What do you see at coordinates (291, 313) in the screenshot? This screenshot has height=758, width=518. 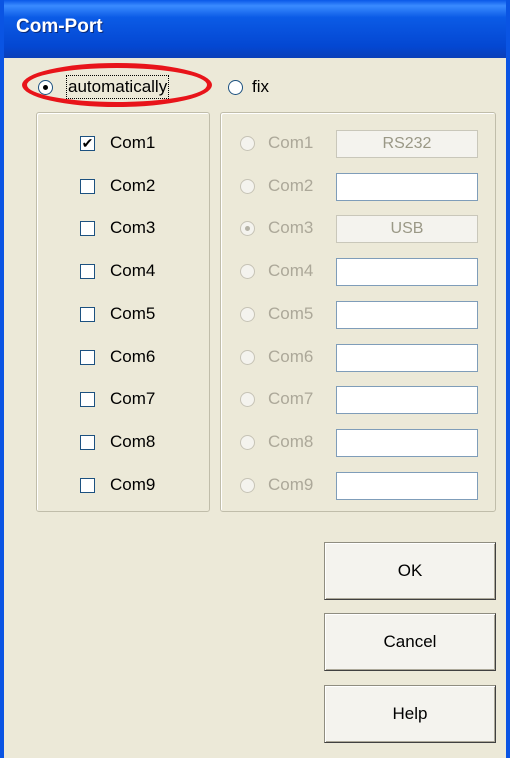 I see `fix-port-label: Com5` at bounding box center [291, 313].